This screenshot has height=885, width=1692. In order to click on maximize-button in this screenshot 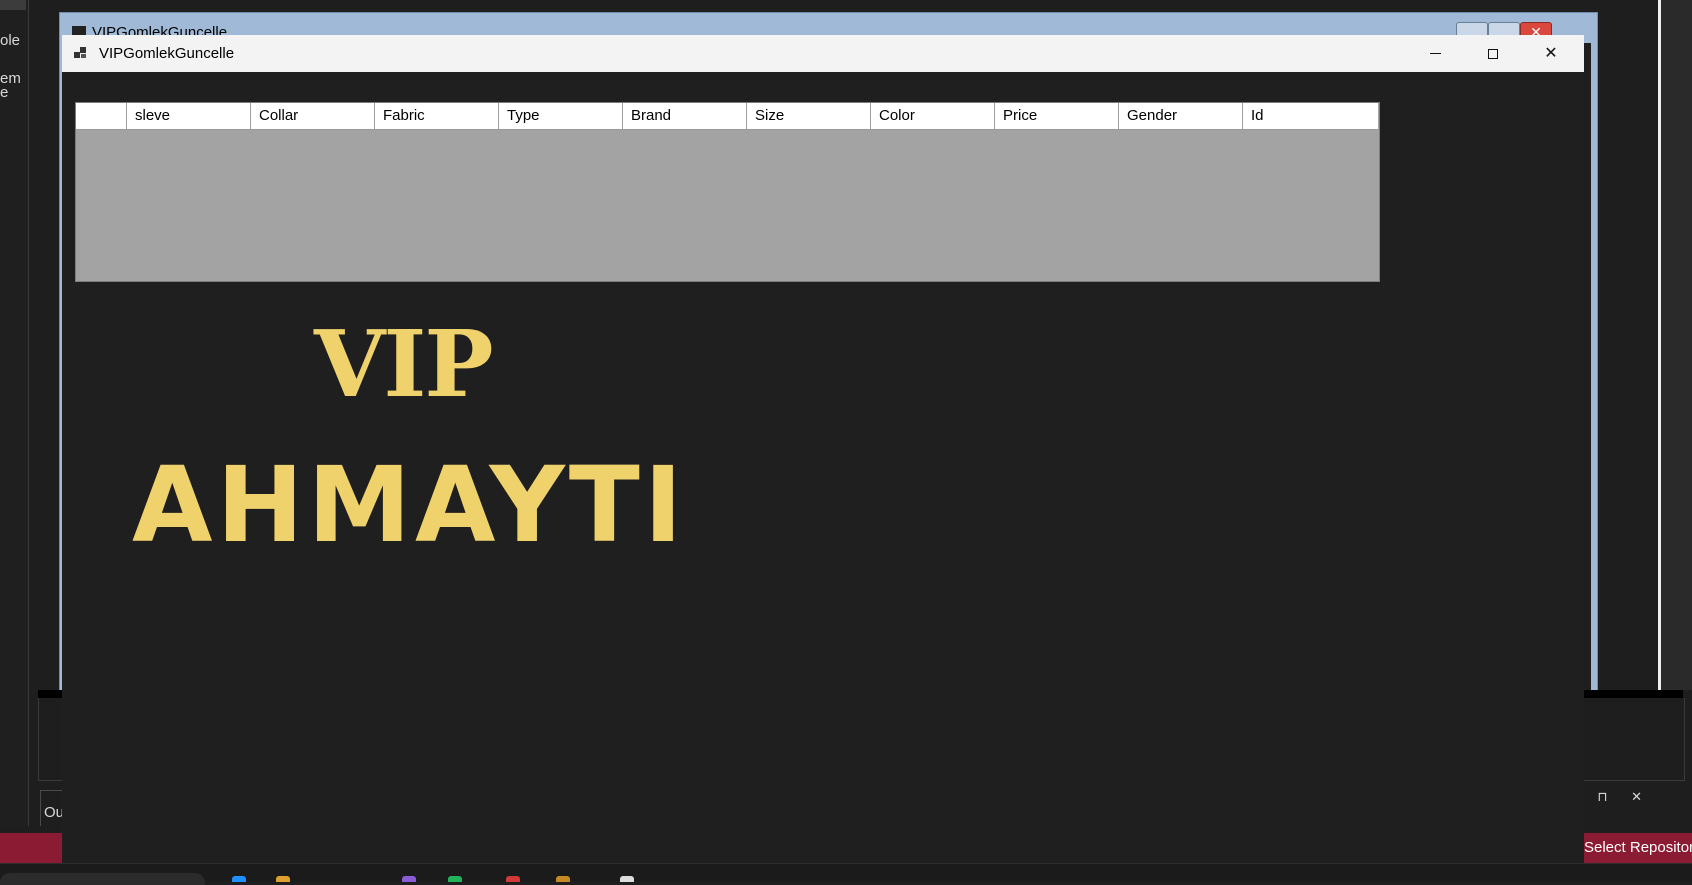, I will do `click(1493, 53)`.